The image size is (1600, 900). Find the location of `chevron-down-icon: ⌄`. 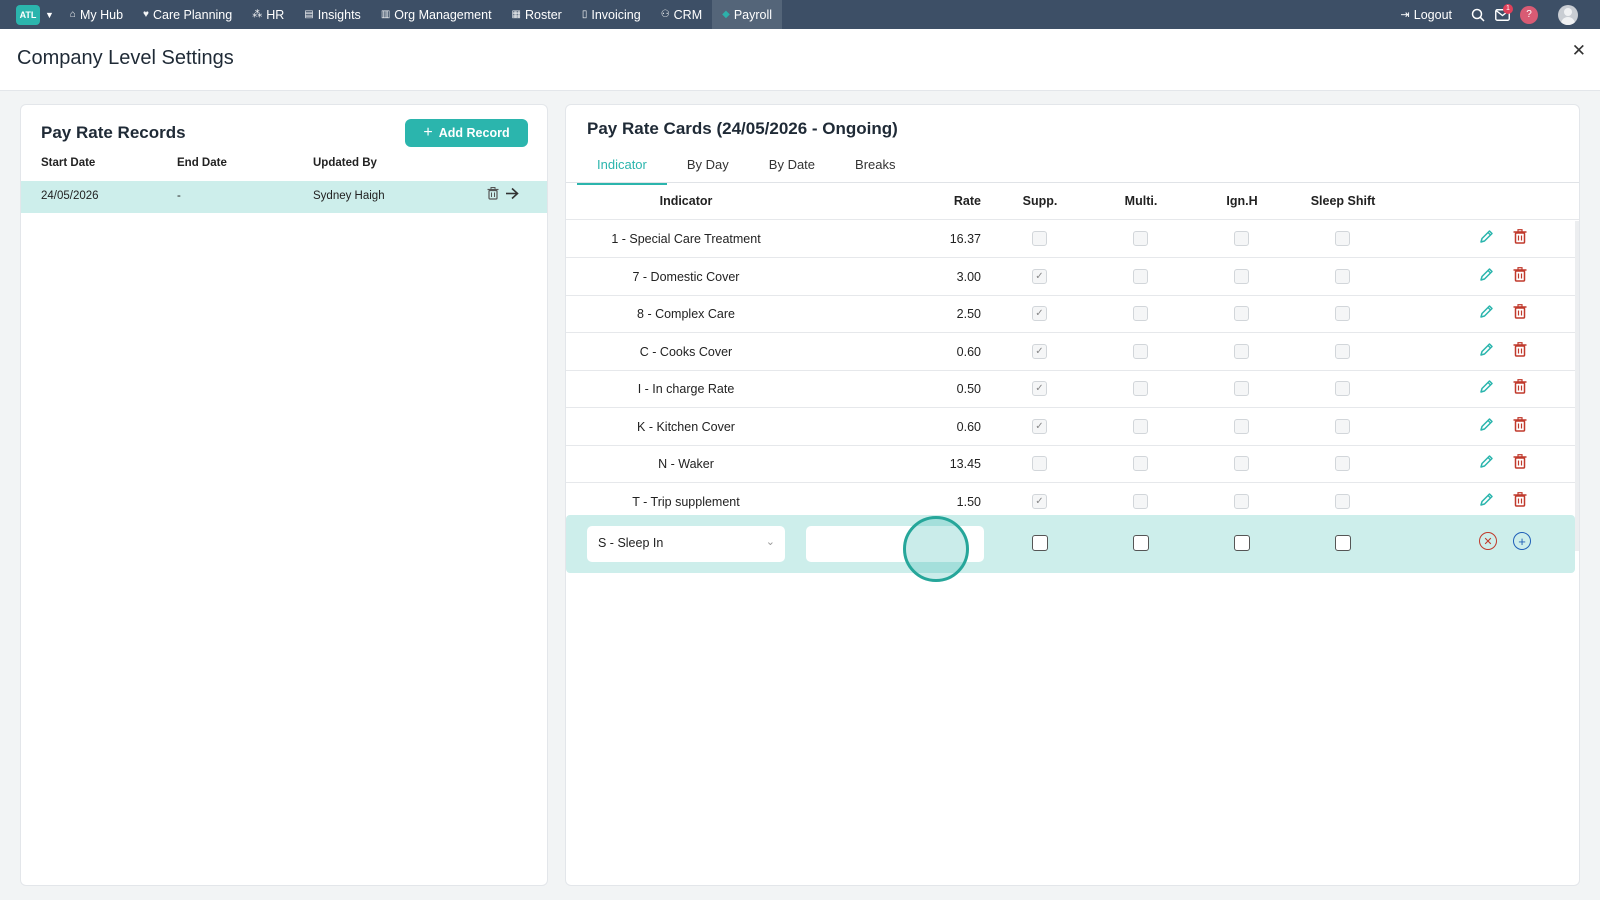

chevron-down-icon: ⌄ is located at coordinates (770, 542).